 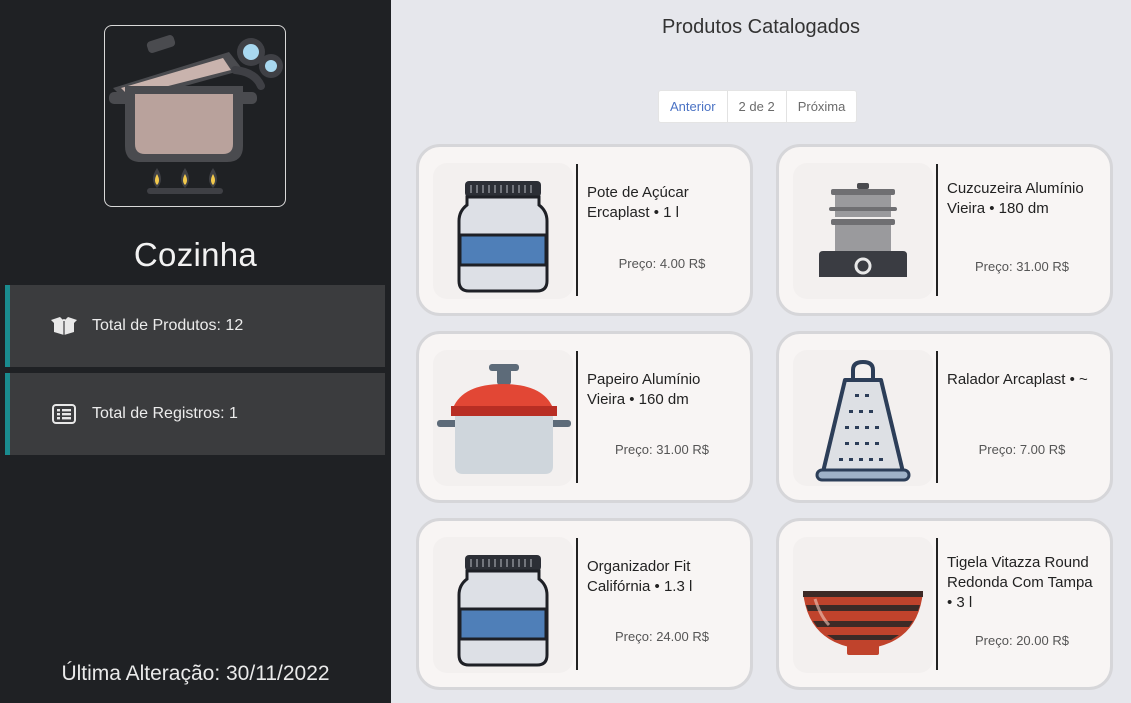 I want to click on total-products-card: Total de Produtos: 12, so click(x=195, y=326).